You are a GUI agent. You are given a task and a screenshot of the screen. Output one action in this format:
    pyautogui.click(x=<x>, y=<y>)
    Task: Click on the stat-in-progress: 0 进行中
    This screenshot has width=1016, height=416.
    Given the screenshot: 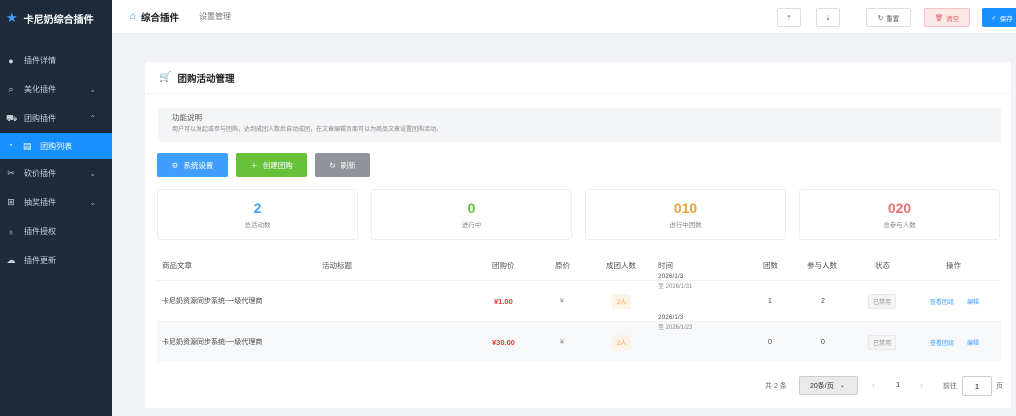 What is the action you would take?
    pyautogui.click(x=471, y=214)
    